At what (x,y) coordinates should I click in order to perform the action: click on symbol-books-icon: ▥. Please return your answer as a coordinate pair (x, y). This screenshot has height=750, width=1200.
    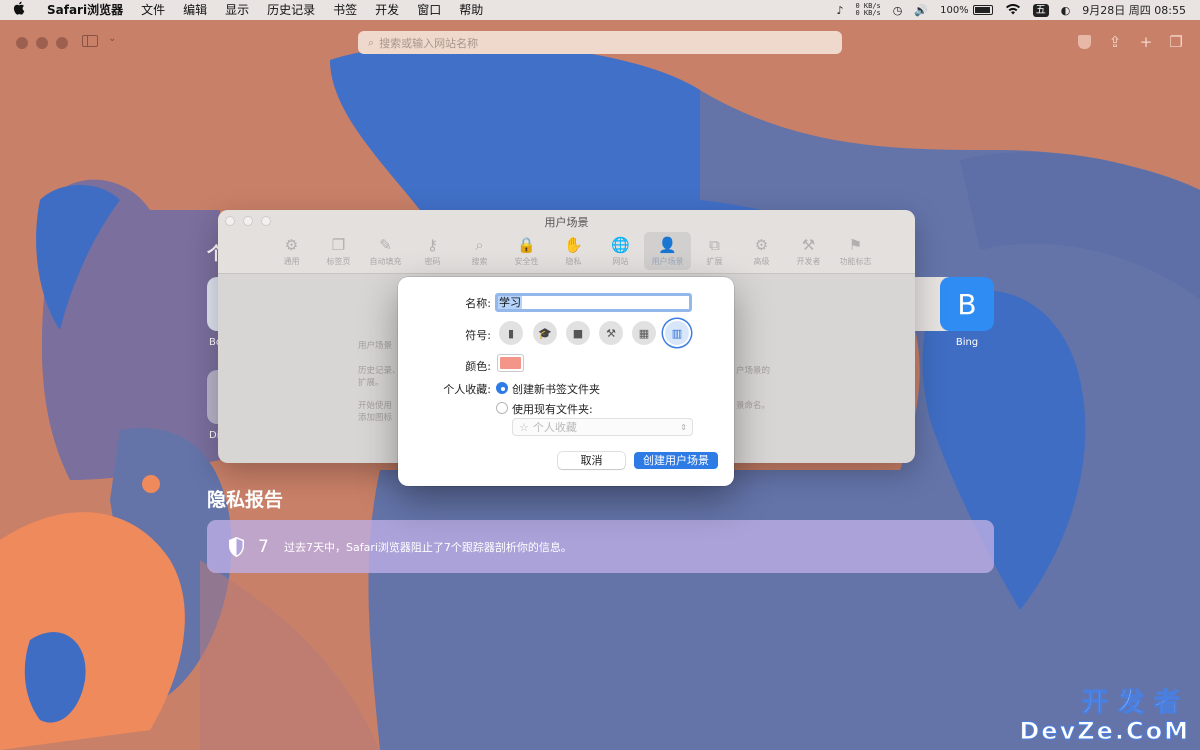
    Looking at the image, I should click on (677, 333).